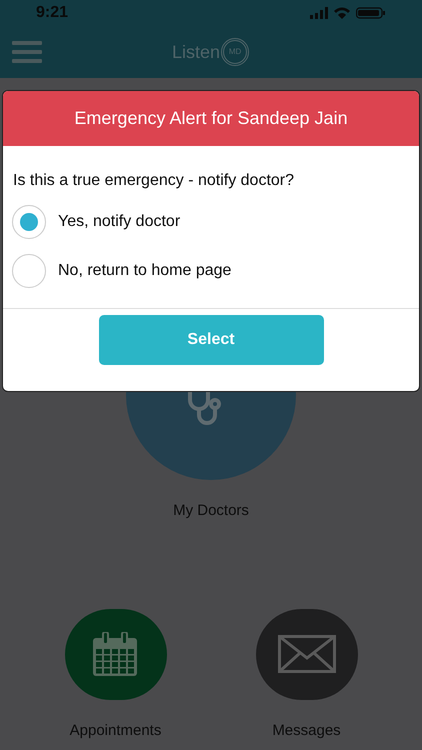 The width and height of the screenshot is (422, 750). What do you see at coordinates (211, 118) in the screenshot?
I see `dialog-title: Emergency Alert for Sandeep Jain` at bounding box center [211, 118].